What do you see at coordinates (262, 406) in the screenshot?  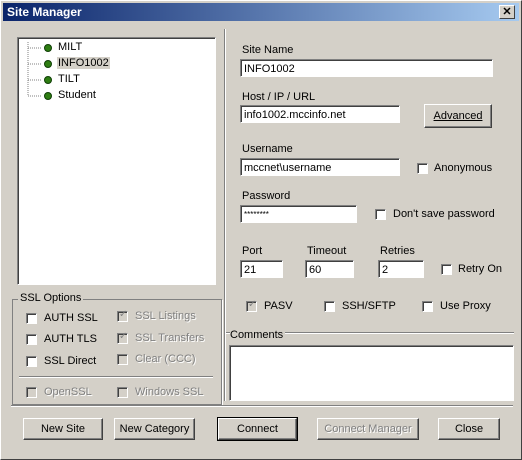 I see `bottom-separator` at bounding box center [262, 406].